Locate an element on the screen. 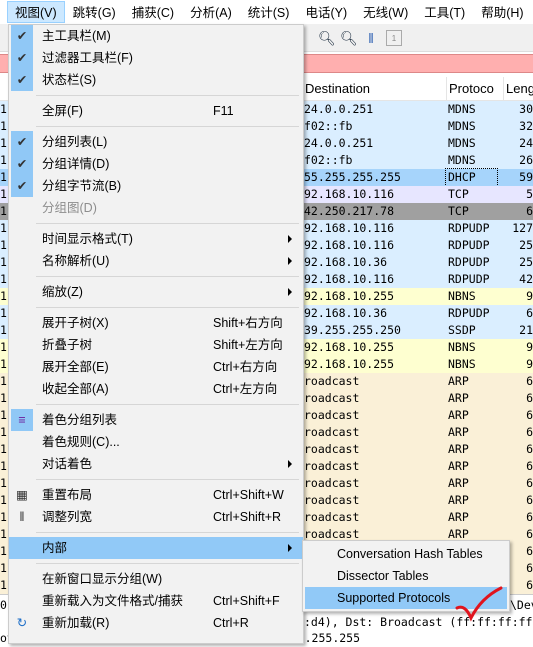  resize-columns-icon: ‖ is located at coordinates (371, 38).